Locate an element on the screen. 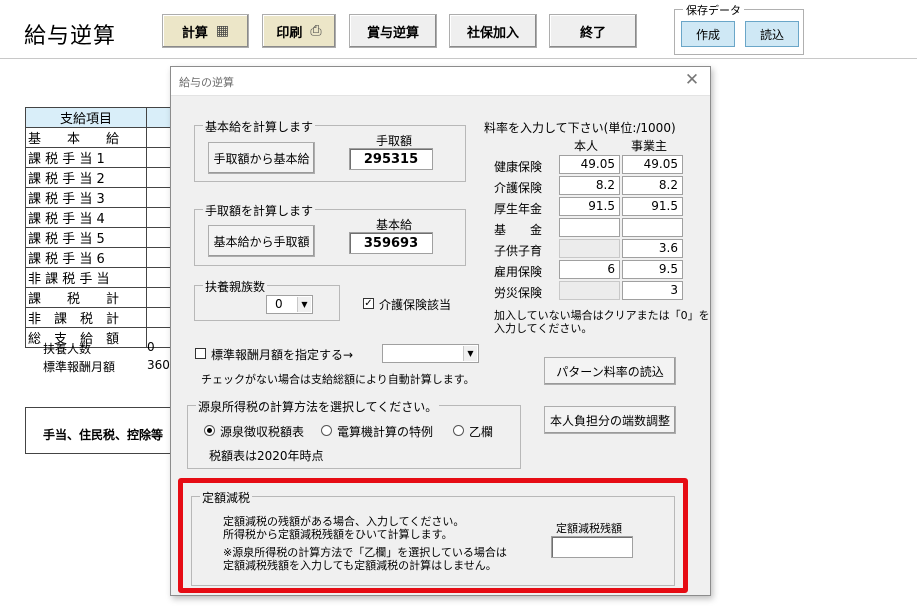 The height and width of the screenshot is (611, 917). dialog-title: 給与の逆算 is located at coordinates (206, 82).